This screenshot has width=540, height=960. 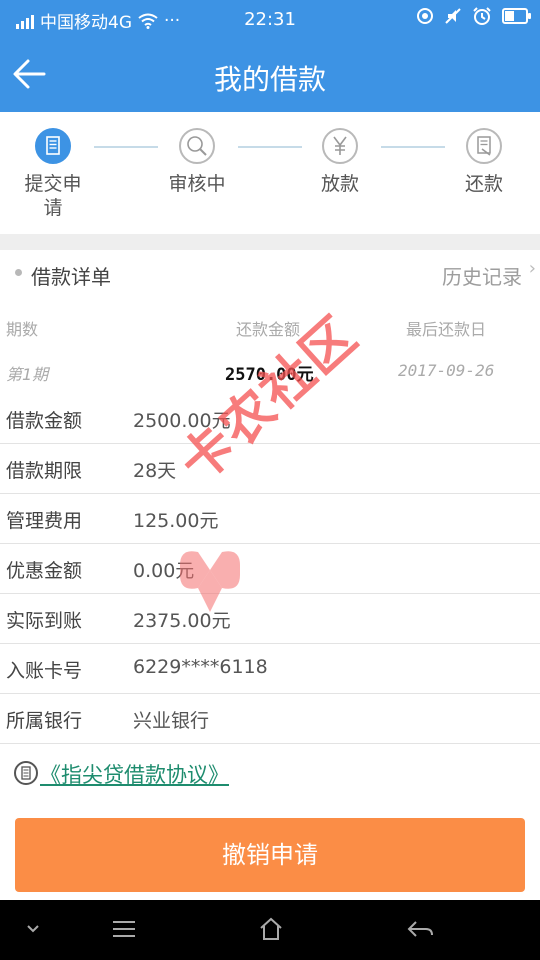 What do you see at coordinates (483, 184) in the screenshot?
I see `step-label: 还款` at bounding box center [483, 184].